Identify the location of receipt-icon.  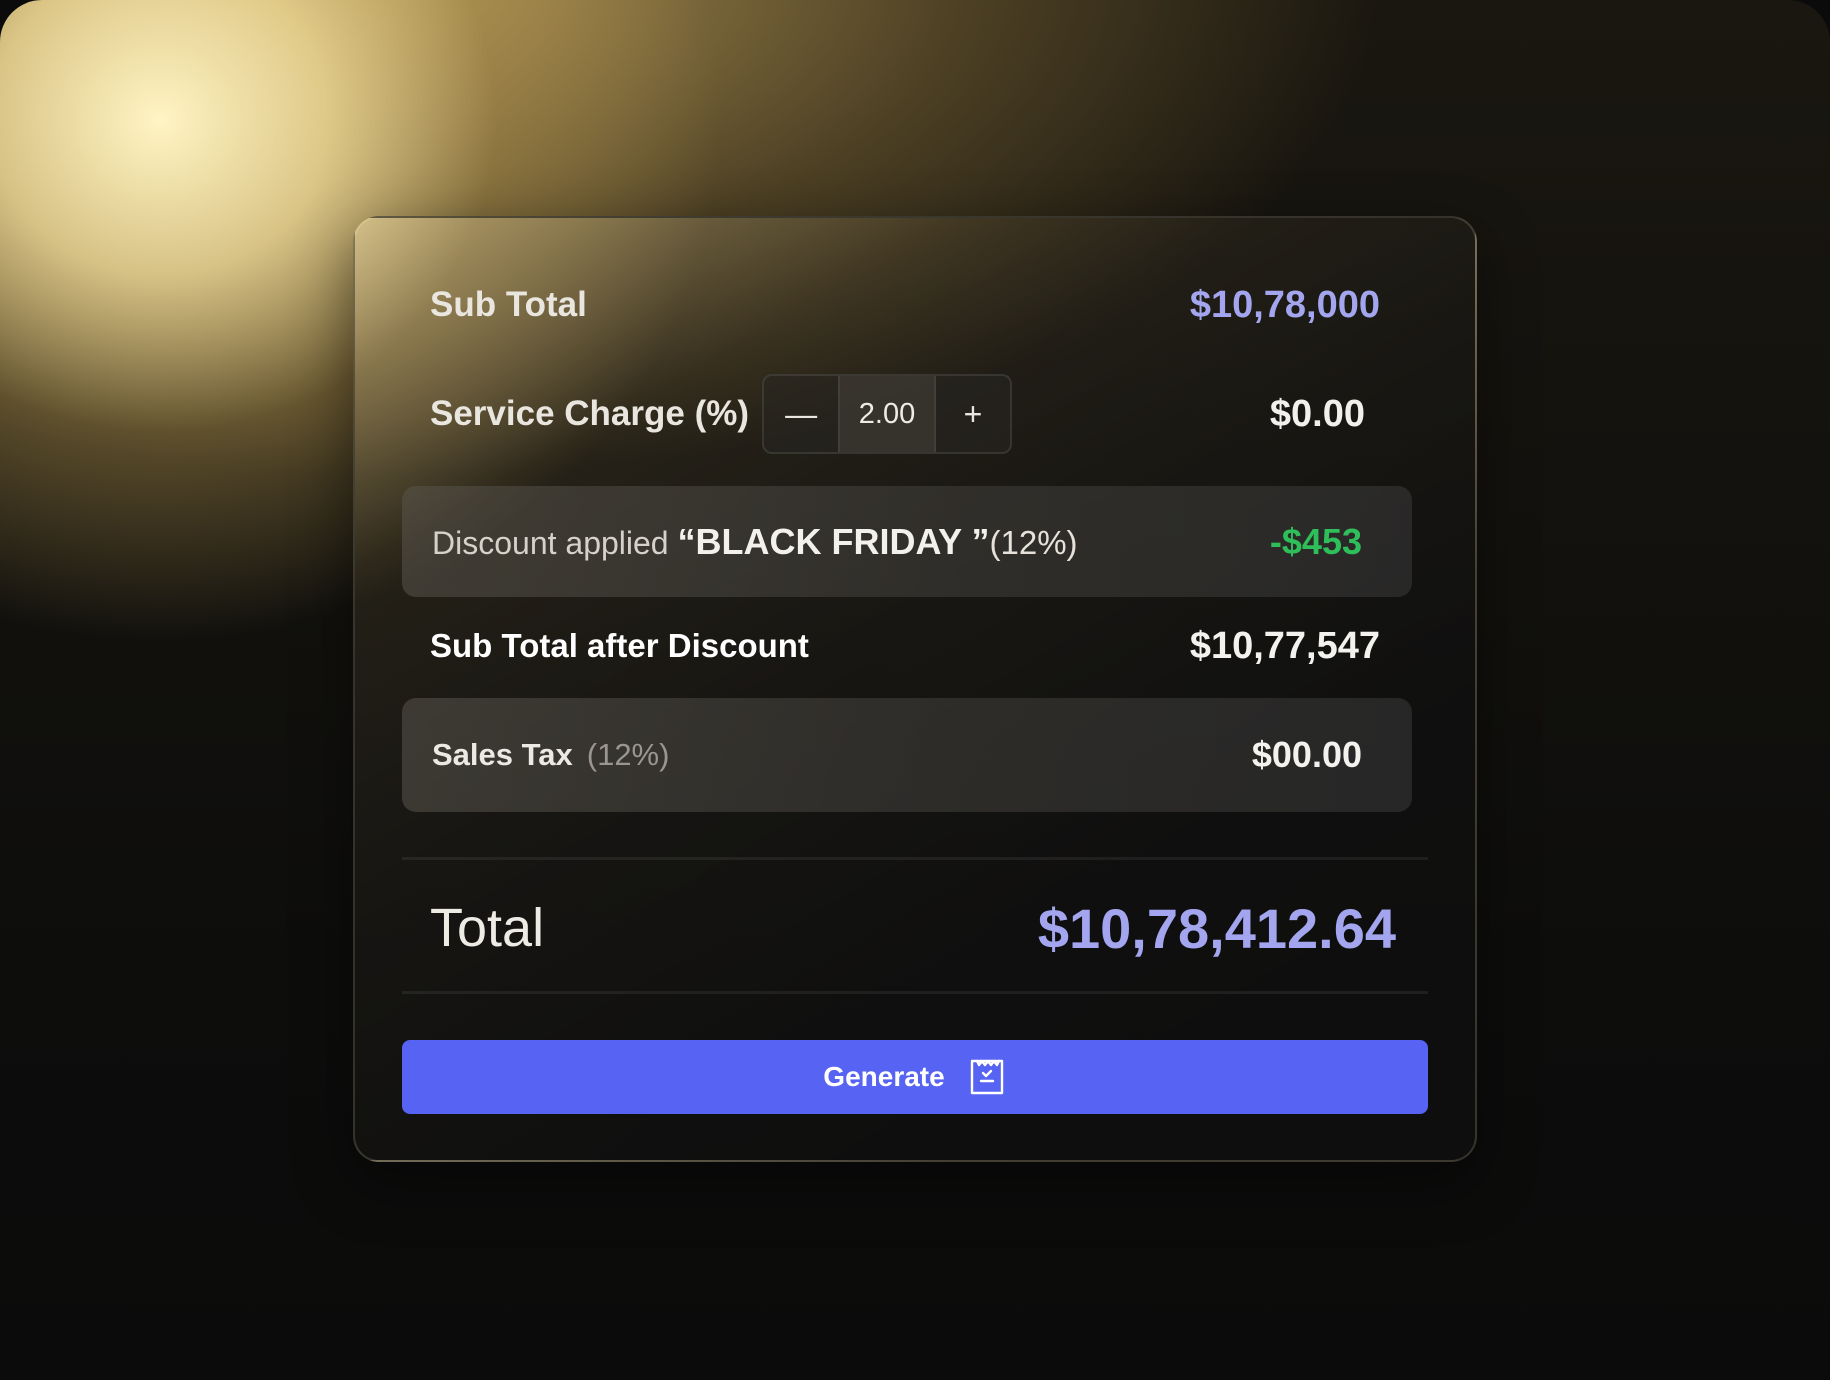
(987, 1077).